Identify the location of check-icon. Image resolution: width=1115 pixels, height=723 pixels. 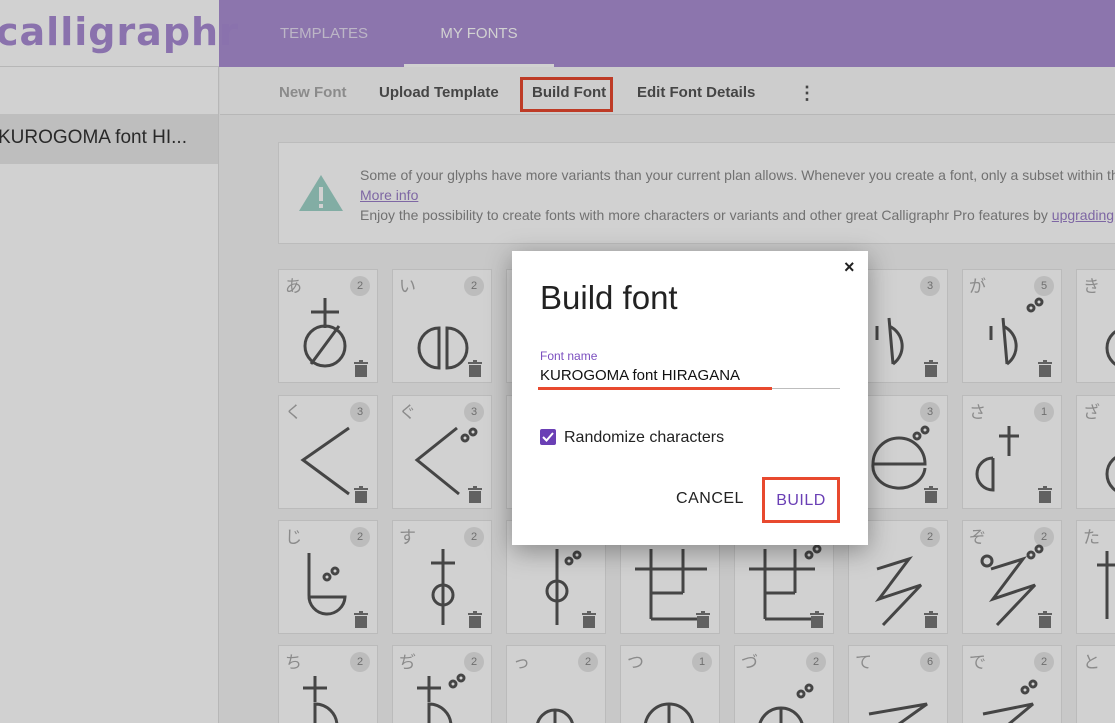
(548, 437).